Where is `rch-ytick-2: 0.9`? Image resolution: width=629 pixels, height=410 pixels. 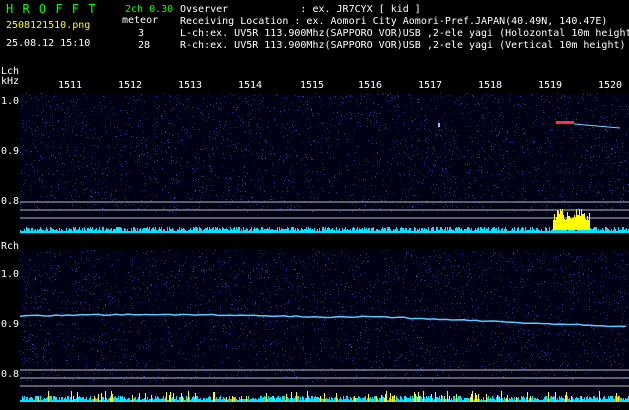 rch-ytick-2: 0.9 is located at coordinates (10, 324).